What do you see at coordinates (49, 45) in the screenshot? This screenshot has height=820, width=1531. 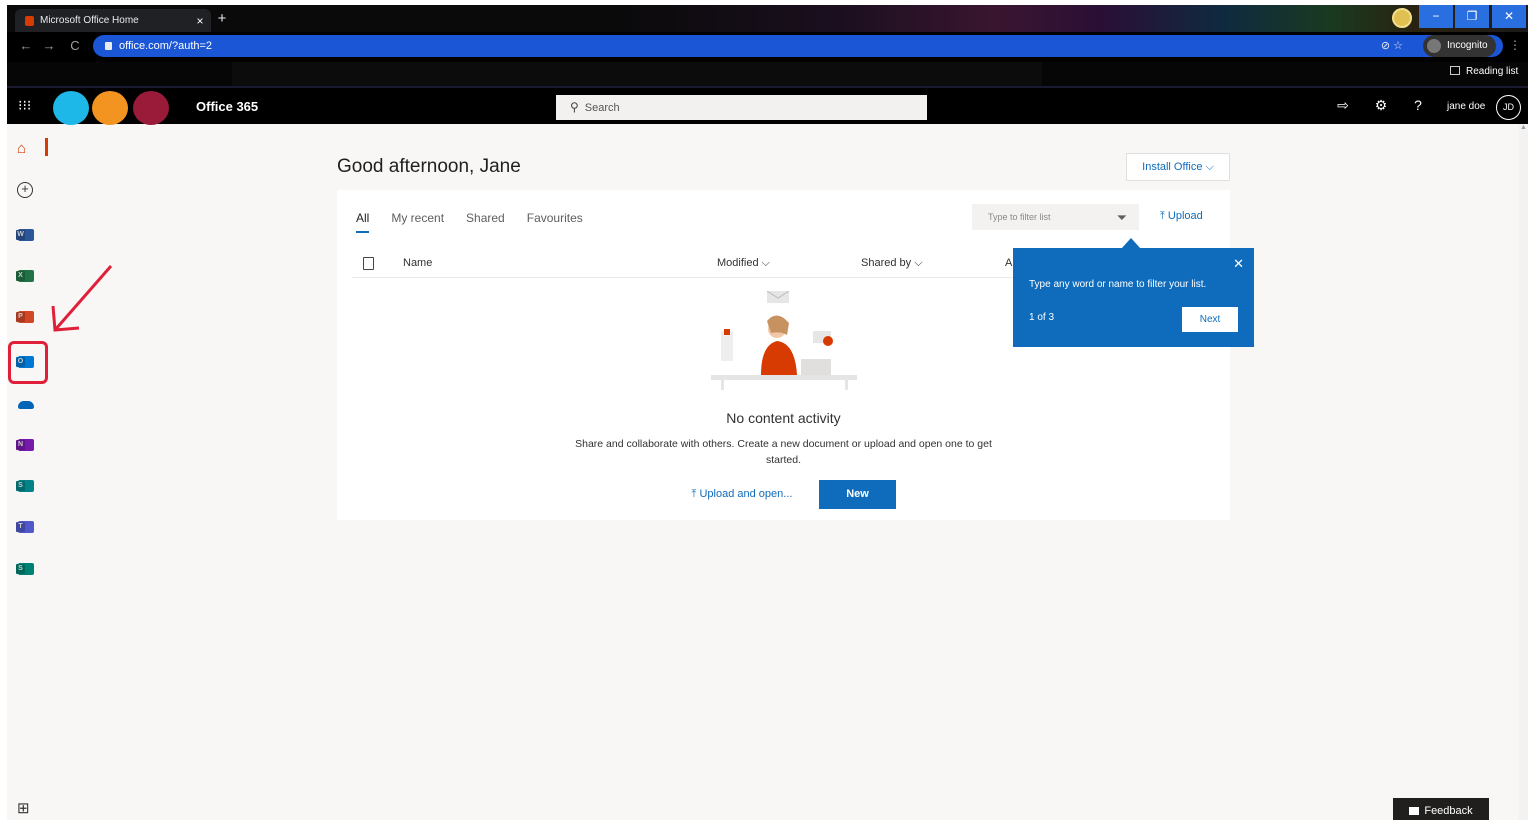 I see `forward-button: →` at bounding box center [49, 45].